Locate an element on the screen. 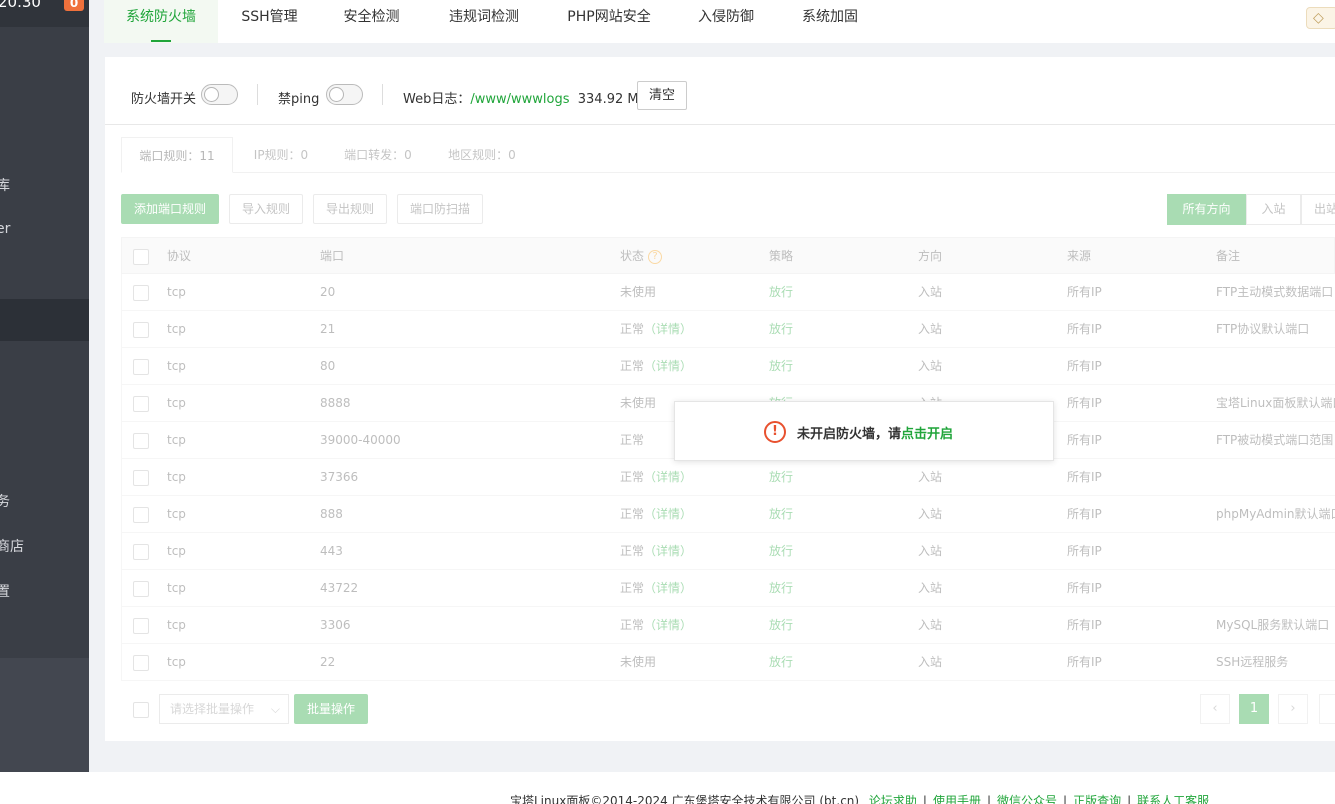 The image size is (1335, 804). weblog-label: Web日志： is located at coordinates (437, 99).